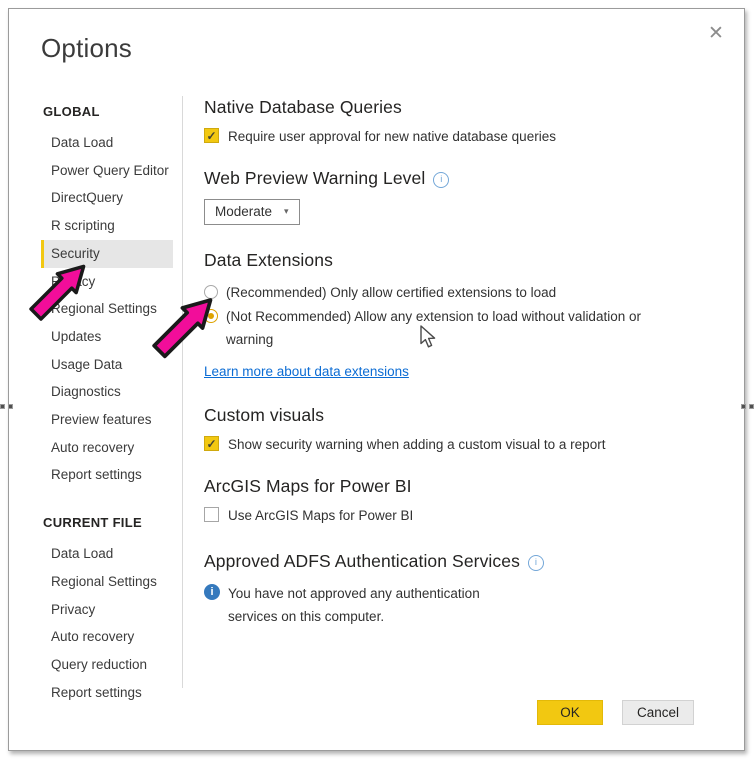 Image resolution: width=754 pixels, height=768 pixels. I want to click on sidebar-item-regional-settings: Regional Settings, so click(107, 309).